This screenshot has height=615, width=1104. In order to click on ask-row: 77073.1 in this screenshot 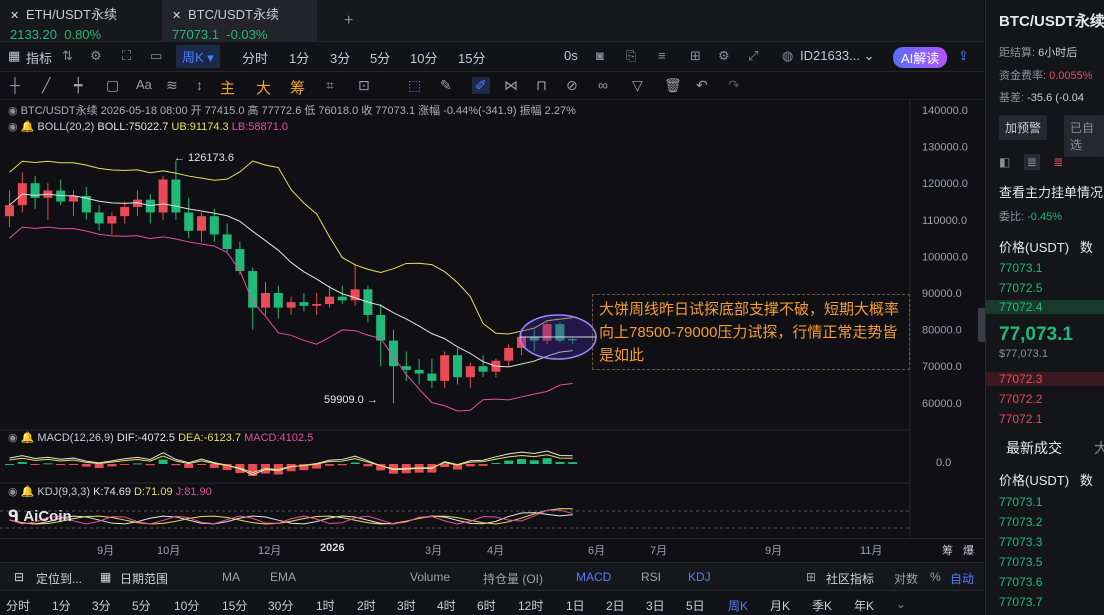, I will do `click(1020, 268)`.